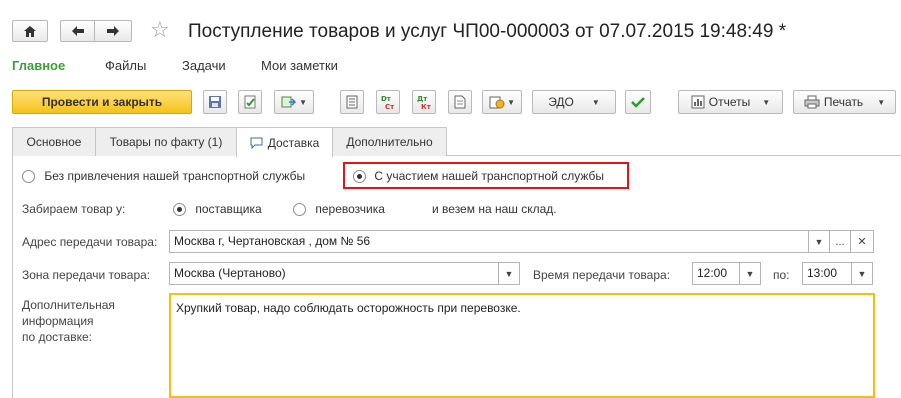 This screenshot has width=901, height=398. Describe the element at coordinates (204, 65) in the screenshot. I see `menu-item-tasks: Задачи` at that location.